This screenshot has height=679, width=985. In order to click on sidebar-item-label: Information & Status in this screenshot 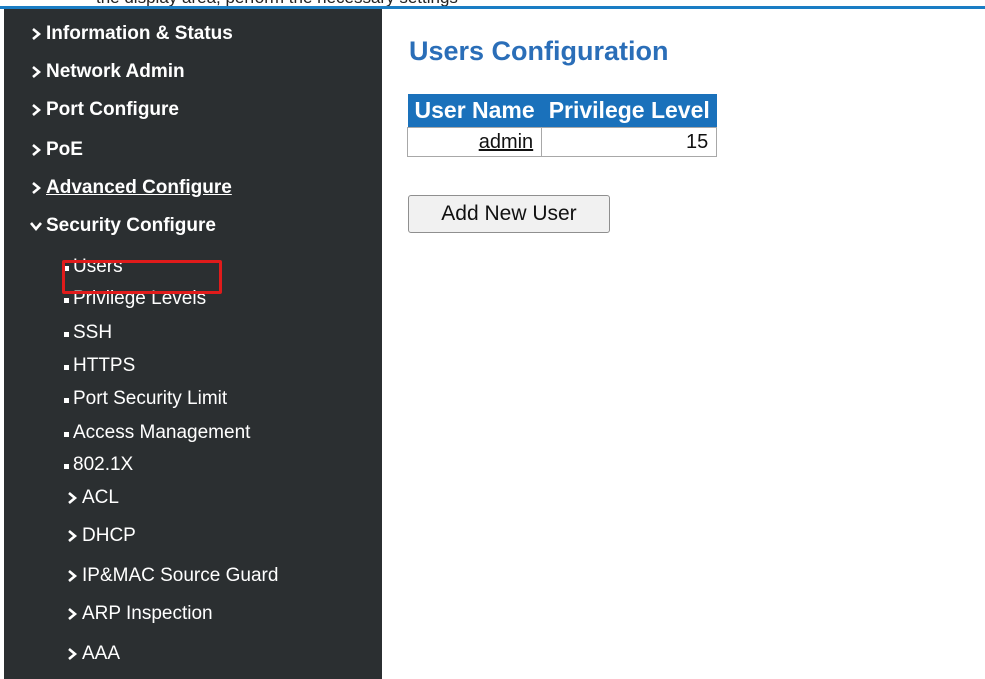, I will do `click(139, 33)`.